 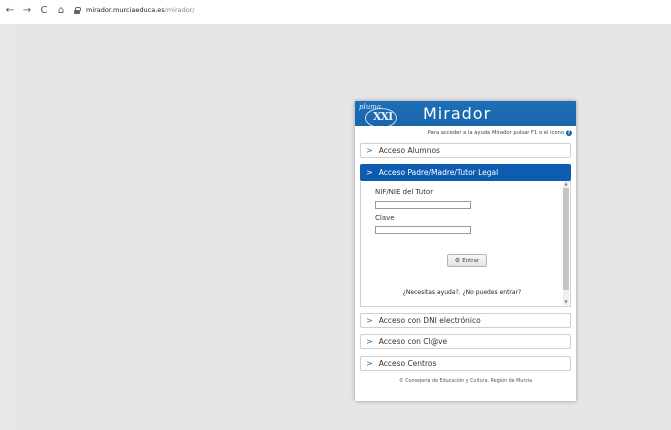 I want to click on accordion-label: Acceso con Cl@ve, so click(x=413, y=341).